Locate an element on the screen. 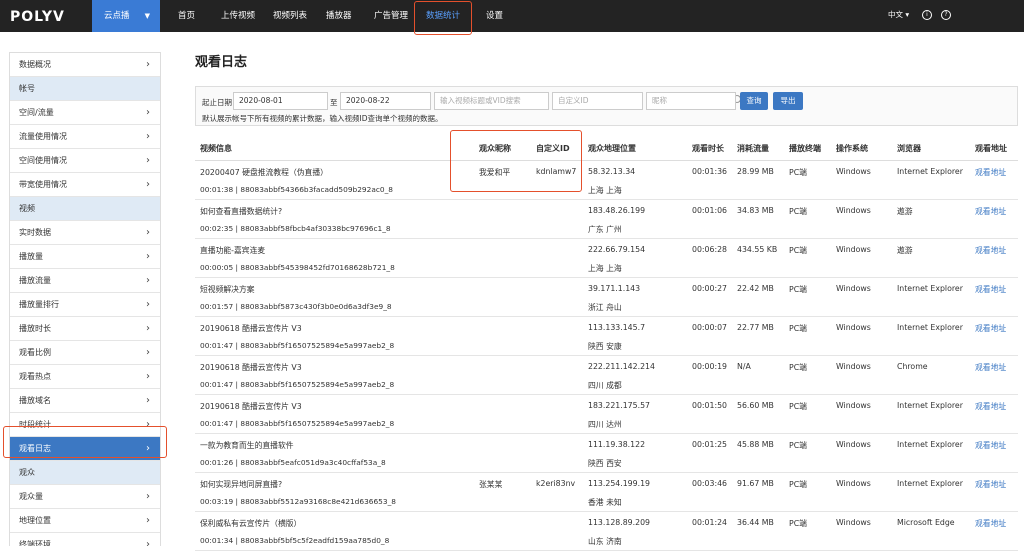 The image size is (1024, 551). viewer-ip: 111.19.38.122 is located at coordinates (617, 444).